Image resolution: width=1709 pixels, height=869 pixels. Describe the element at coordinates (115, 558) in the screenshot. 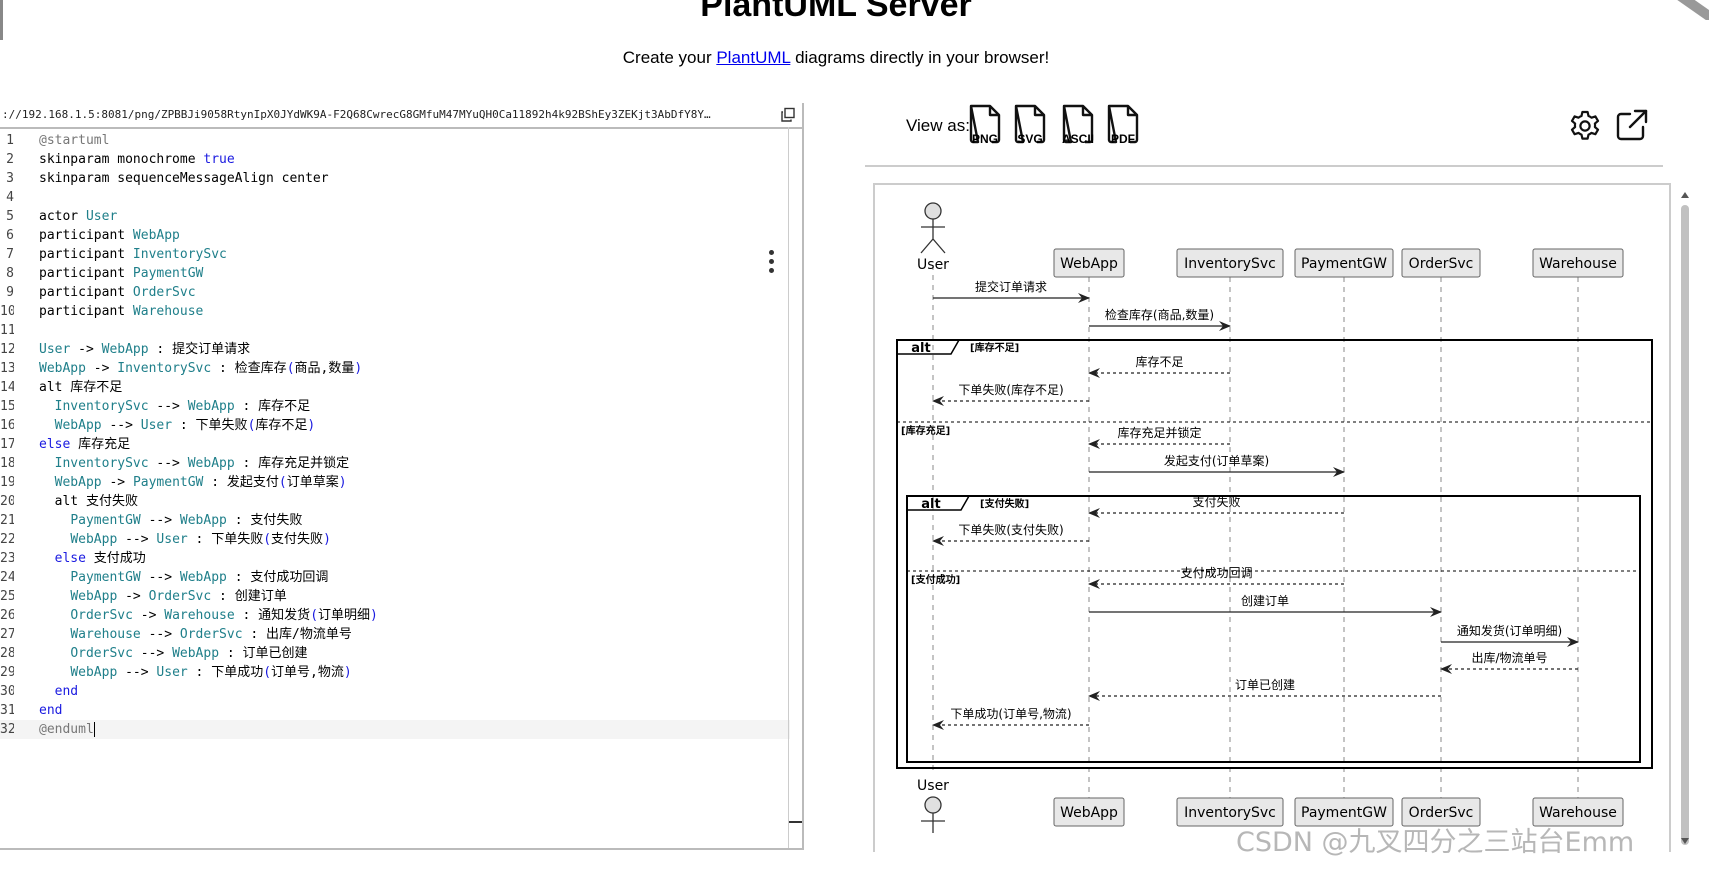

I see `code-token: 支付成功` at that location.